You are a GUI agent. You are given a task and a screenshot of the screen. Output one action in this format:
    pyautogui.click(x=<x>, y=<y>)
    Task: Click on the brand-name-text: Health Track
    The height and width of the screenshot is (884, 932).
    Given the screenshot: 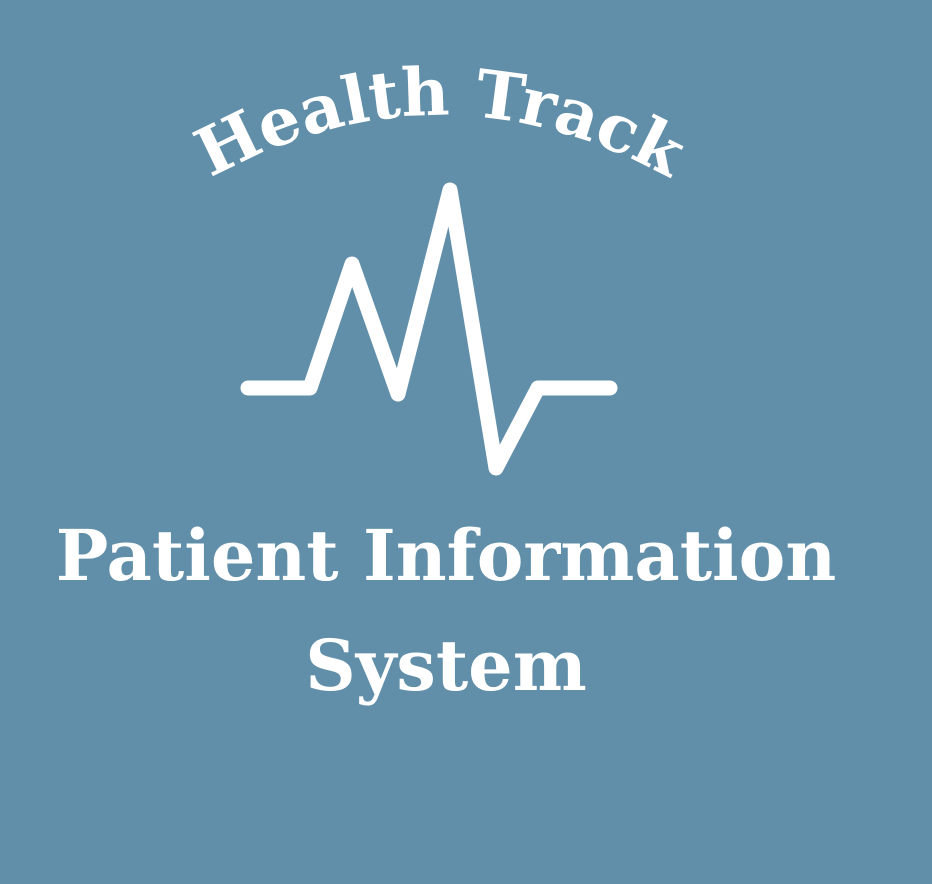 What is the action you would take?
    pyautogui.click(x=441, y=122)
    